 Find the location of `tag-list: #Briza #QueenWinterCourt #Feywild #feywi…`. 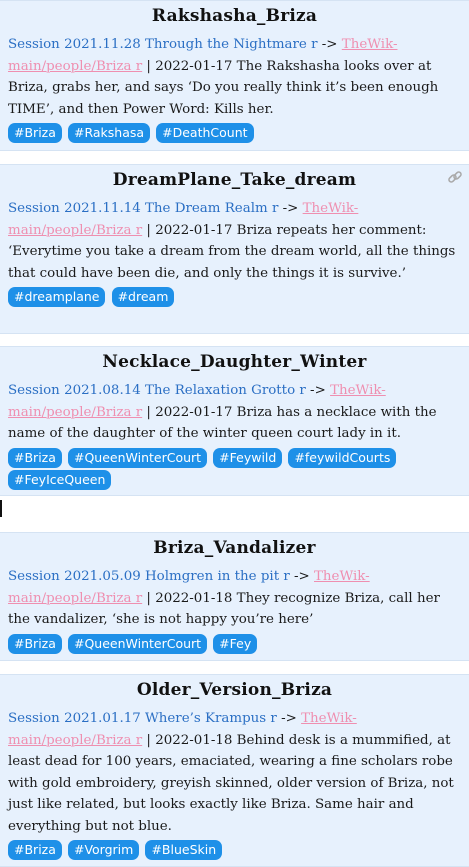

tag-list: #Briza #QueenWinterCourt #Feywild #feywi… is located at coordinates (234, 468).